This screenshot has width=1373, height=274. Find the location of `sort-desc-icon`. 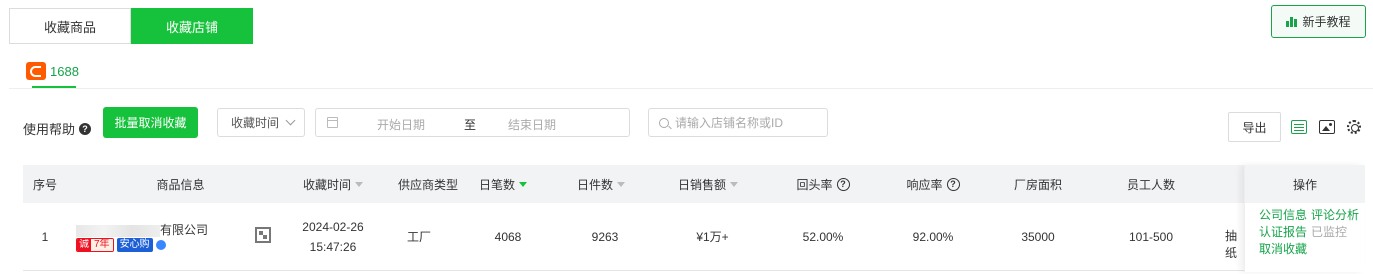

sort-desc-icon is located at coordinates (523, 184).